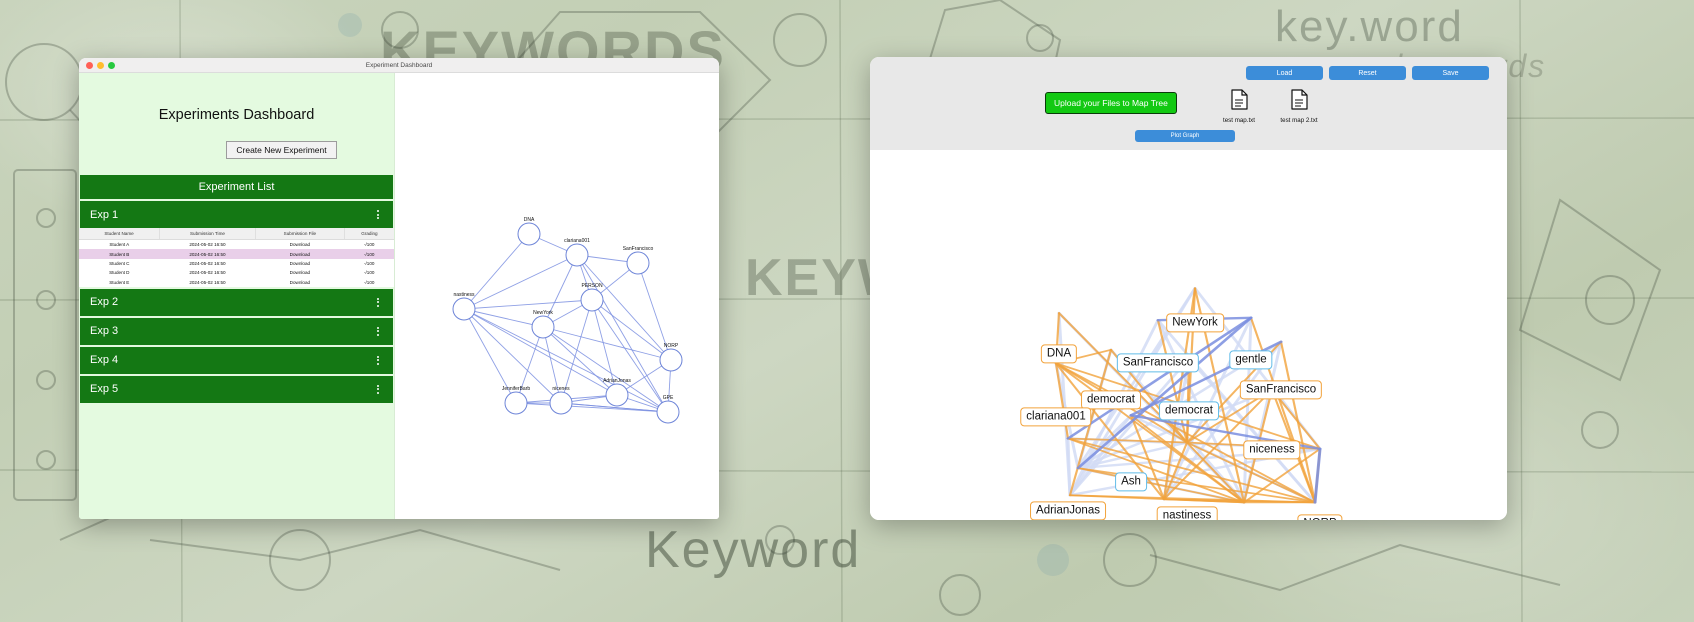  I want to click on map-edge, so click(1064, 404).